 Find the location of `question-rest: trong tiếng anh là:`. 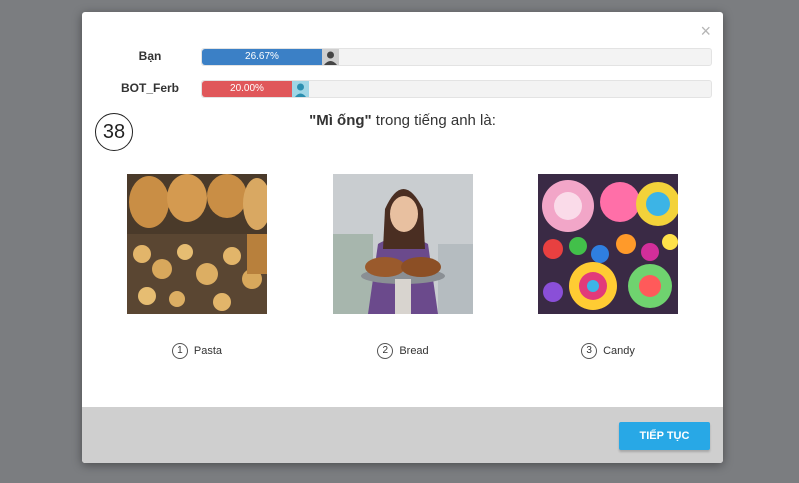

question-rest: trong tiếng anh là: is located at coordinates (433, 120).